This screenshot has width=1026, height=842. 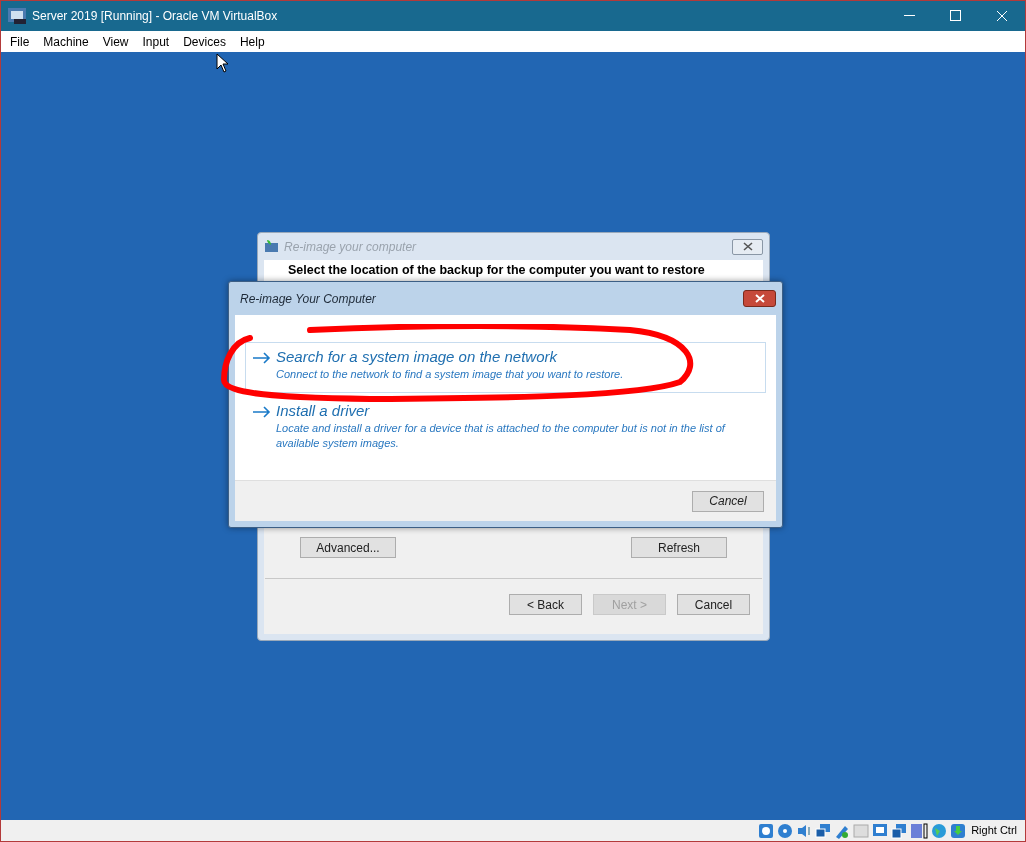 What do you see at coordinates (919, 830) in the screenshot?
I see `video-icon` at bounding box center [919, 830].